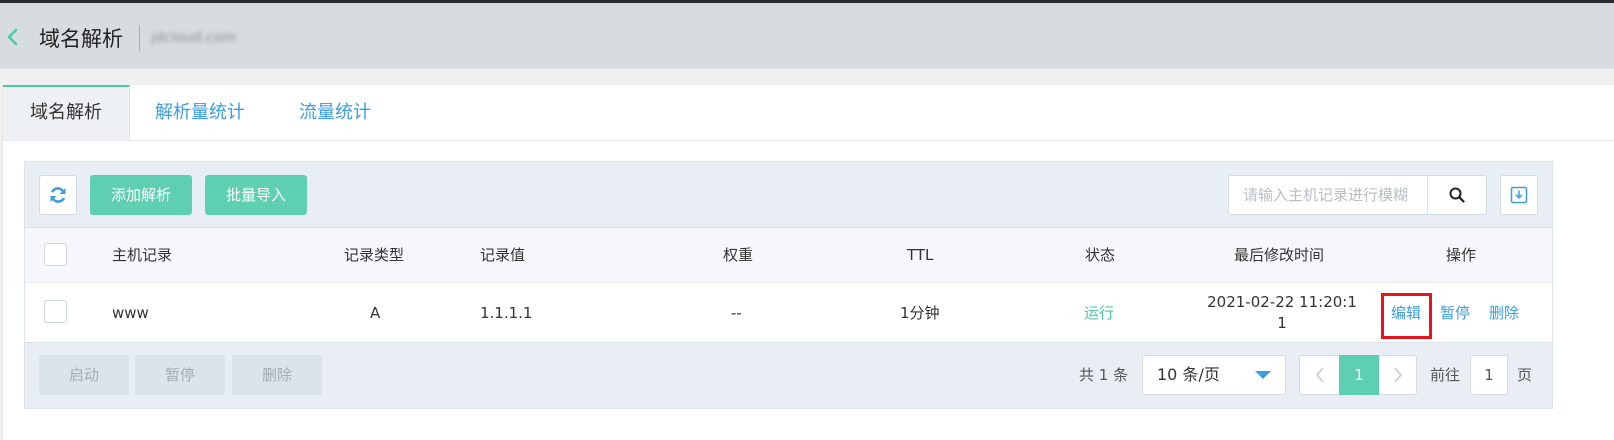 This screenshot has width=1614, height=440. I want to click on page-size-select: 10 条/页, so click(1214, 375).